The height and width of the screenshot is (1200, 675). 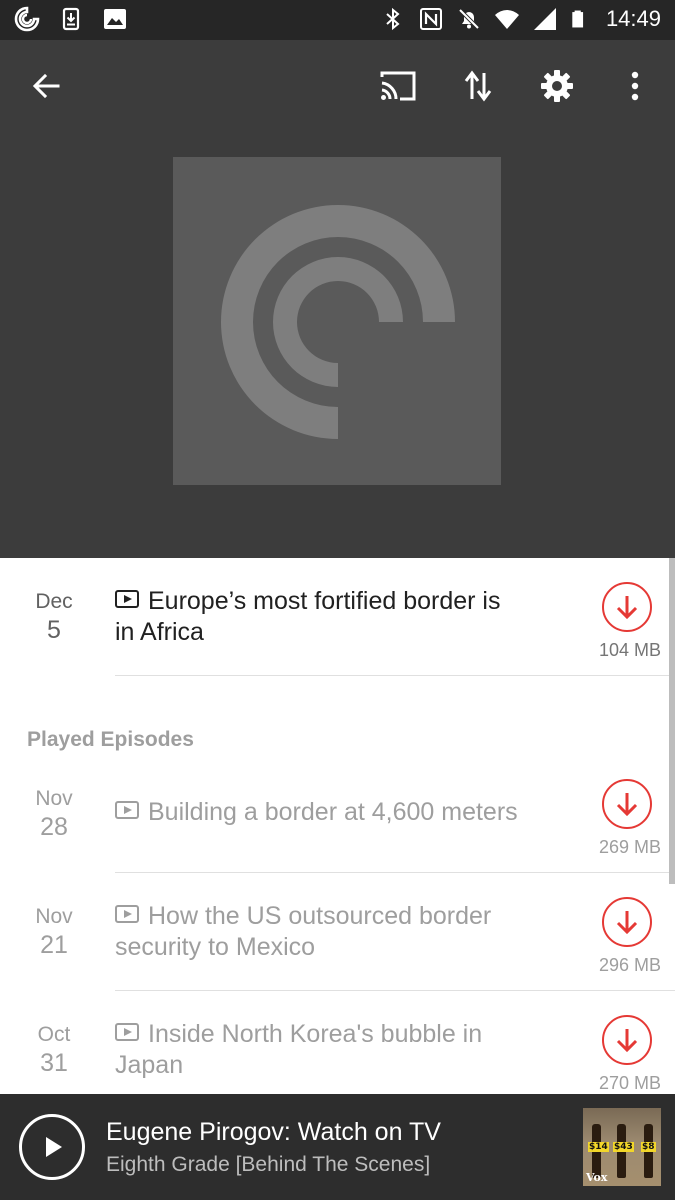 What do you see at coordinates (393, 19) in the screenshot?
I see `bluetooth-icon` at bounding box center [393, 19].